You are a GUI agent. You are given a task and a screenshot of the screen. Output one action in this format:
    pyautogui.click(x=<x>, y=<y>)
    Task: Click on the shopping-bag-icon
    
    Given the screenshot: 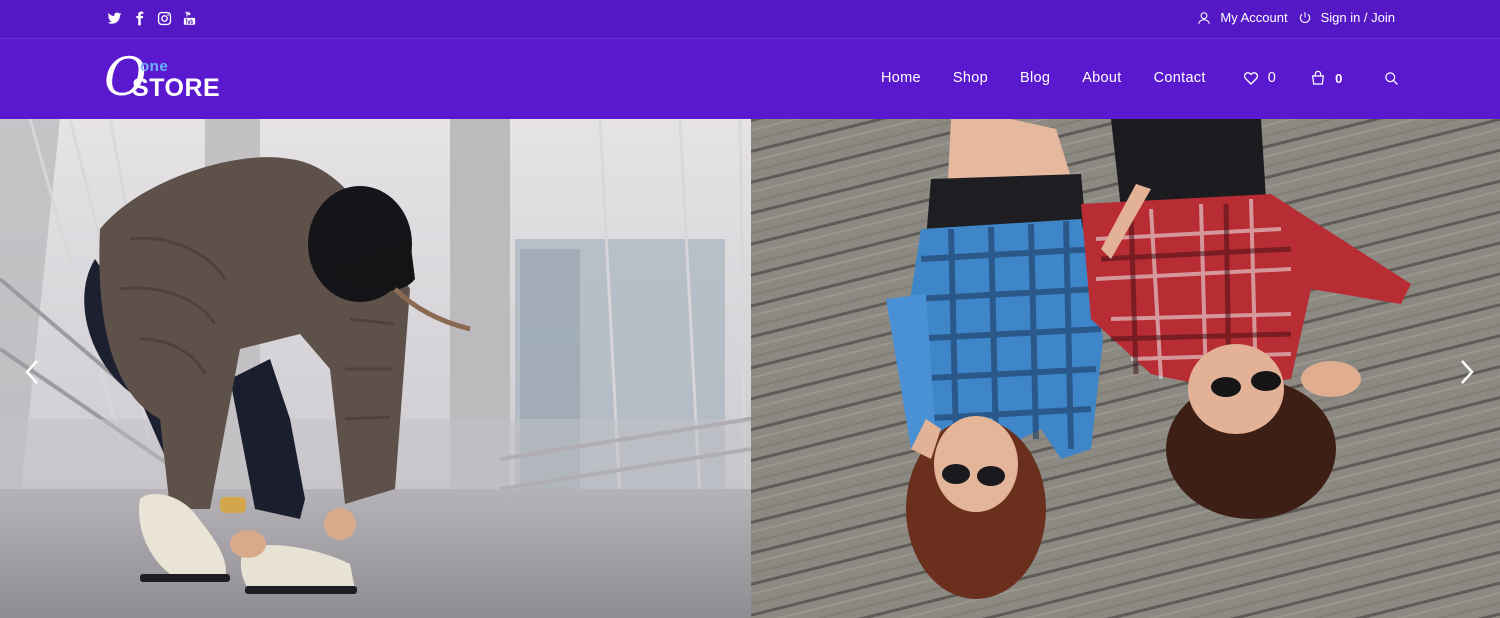 What is the action you would take?
    pyautogui.click(x=1318, y=77)
    